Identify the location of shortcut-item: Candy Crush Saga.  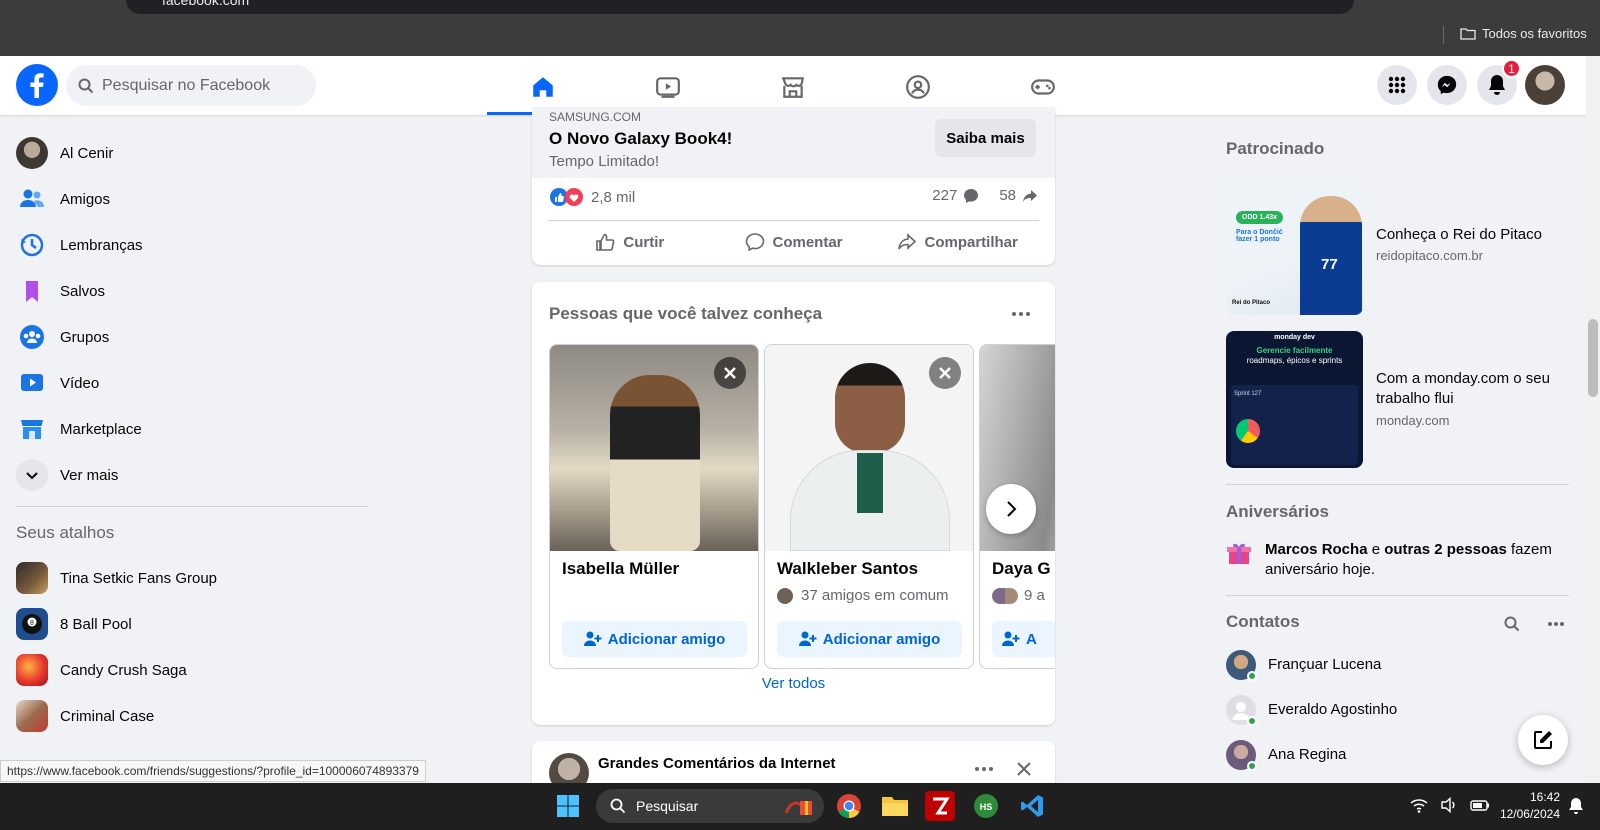
(188, 670).